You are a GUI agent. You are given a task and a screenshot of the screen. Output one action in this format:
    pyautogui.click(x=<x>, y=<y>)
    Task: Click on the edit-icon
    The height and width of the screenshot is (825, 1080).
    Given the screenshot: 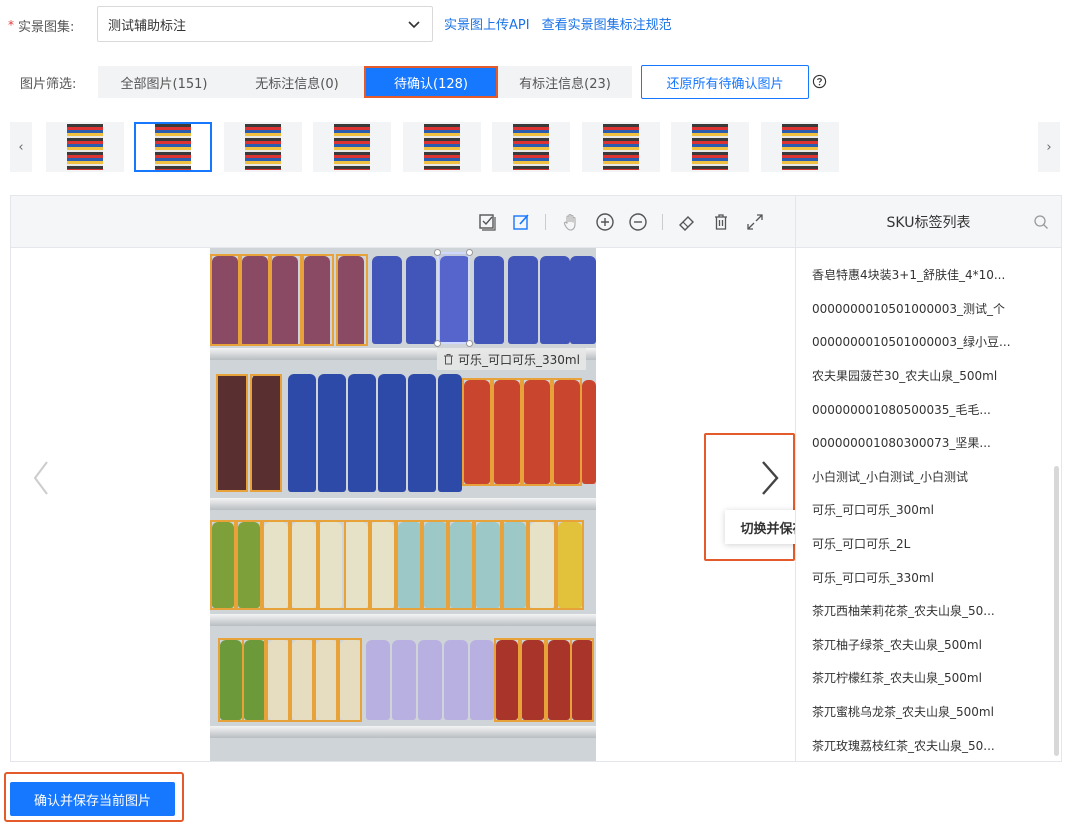 What is the action you would take?
    pyautogui.click(x=521, y=222)
    